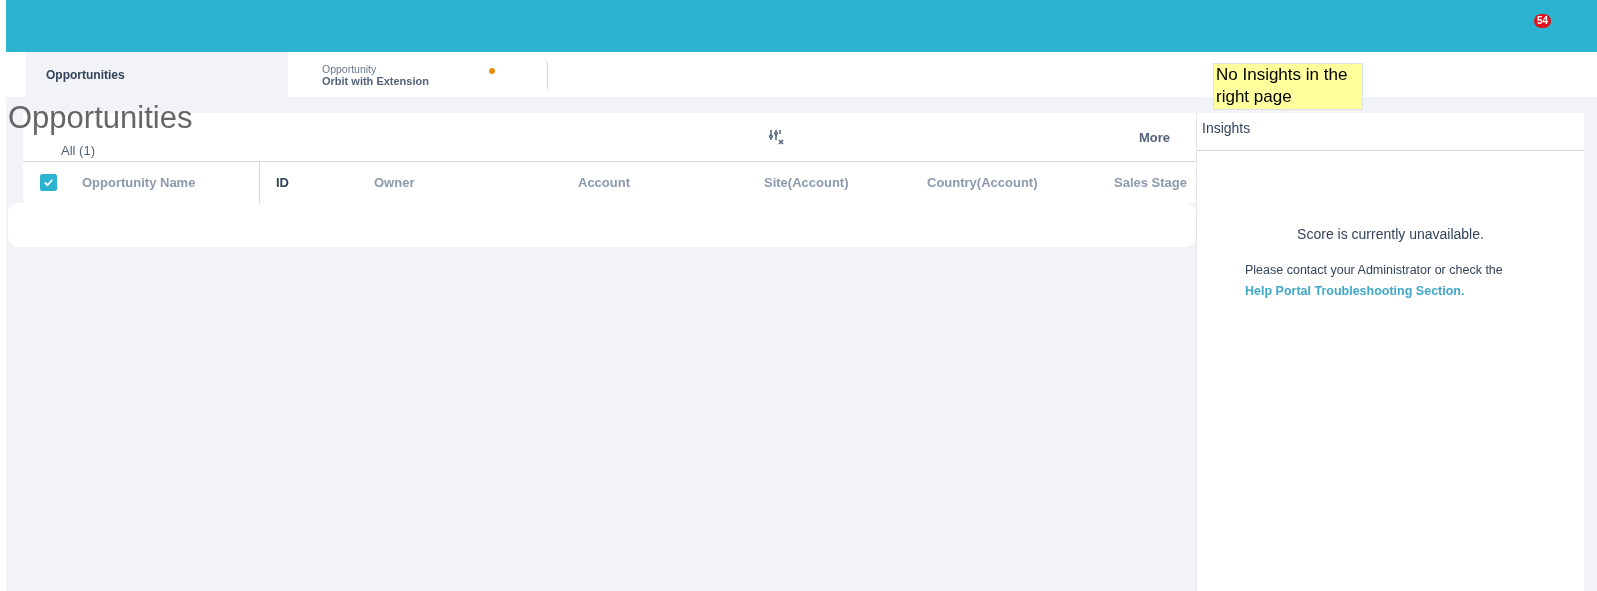  I want to click on help-message: Please contact your Administrator or check the Help Portal Troubleshooting Section., so click(1374, 281).